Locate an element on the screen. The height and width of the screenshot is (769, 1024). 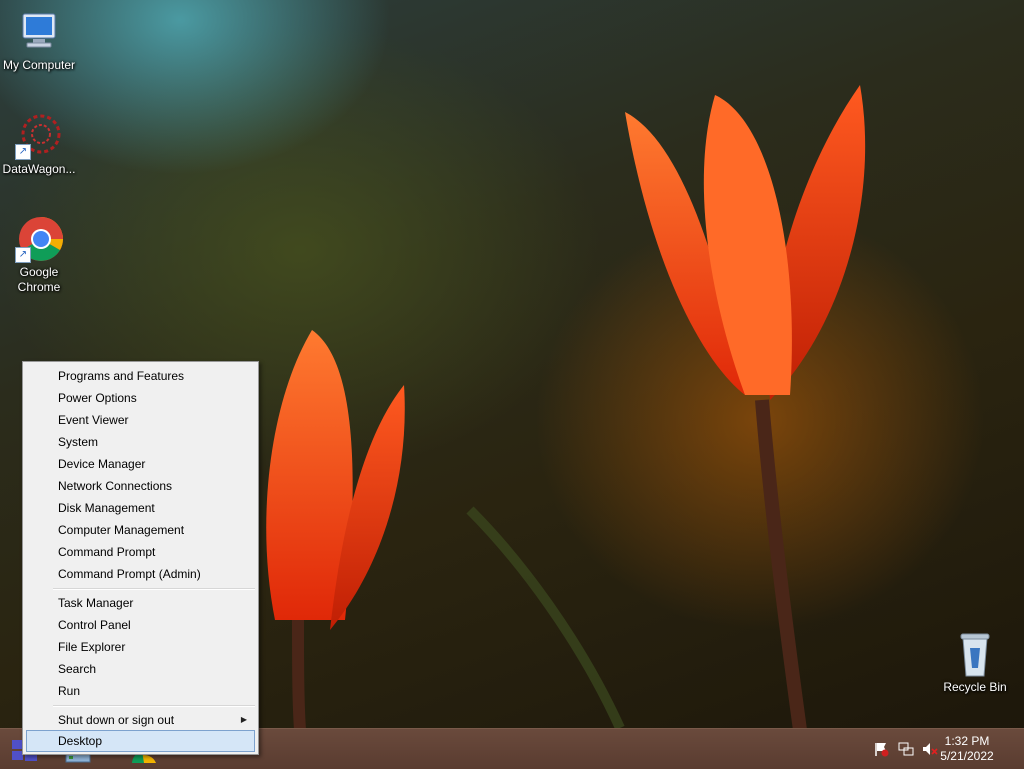
menu-item-shut-down-or-sign-out: Shut down or sign out ▶ is located at coordinates (140, 720).